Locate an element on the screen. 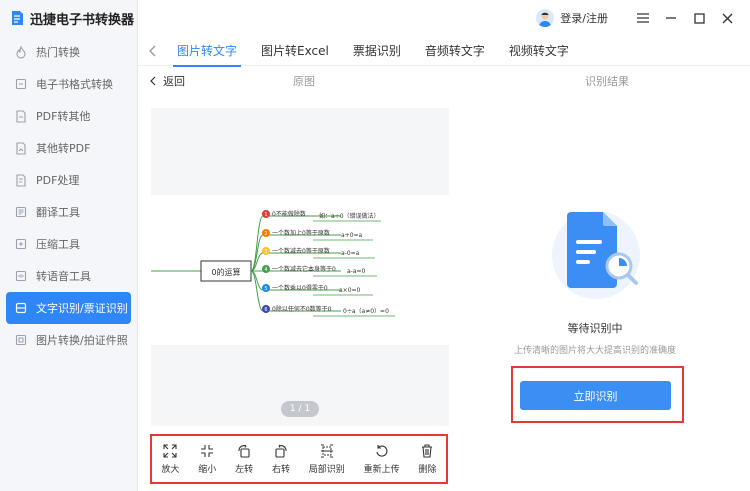 Image resolution: width=750 pixels, height=491 pixels. close-button is located at coordinates (727, 18).